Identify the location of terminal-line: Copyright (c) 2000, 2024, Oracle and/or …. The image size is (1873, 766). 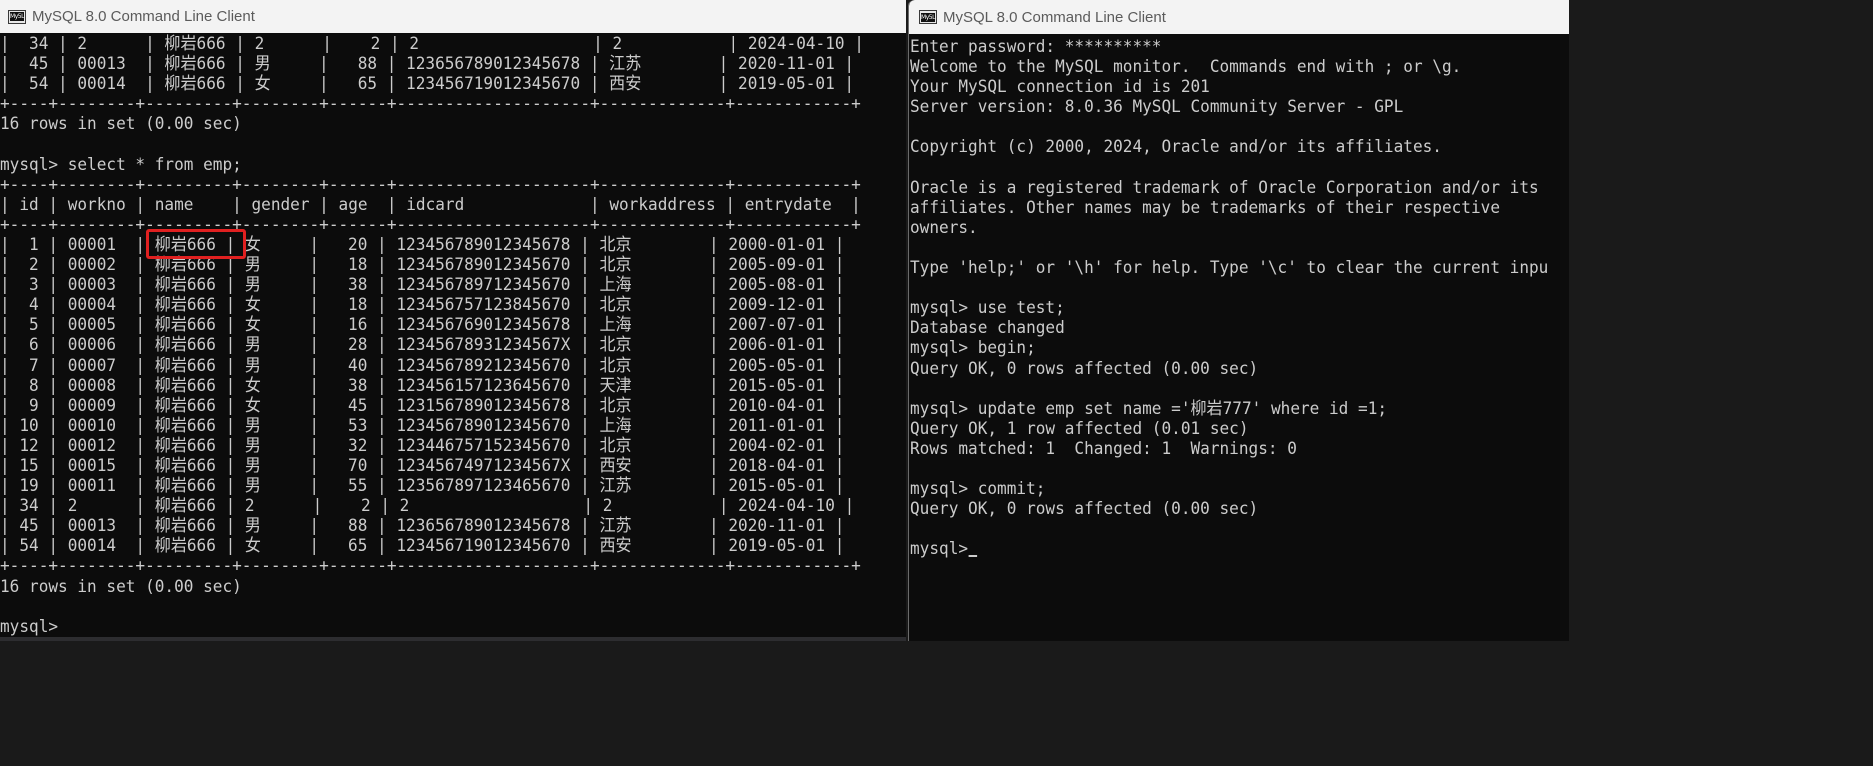
(1176, 147).